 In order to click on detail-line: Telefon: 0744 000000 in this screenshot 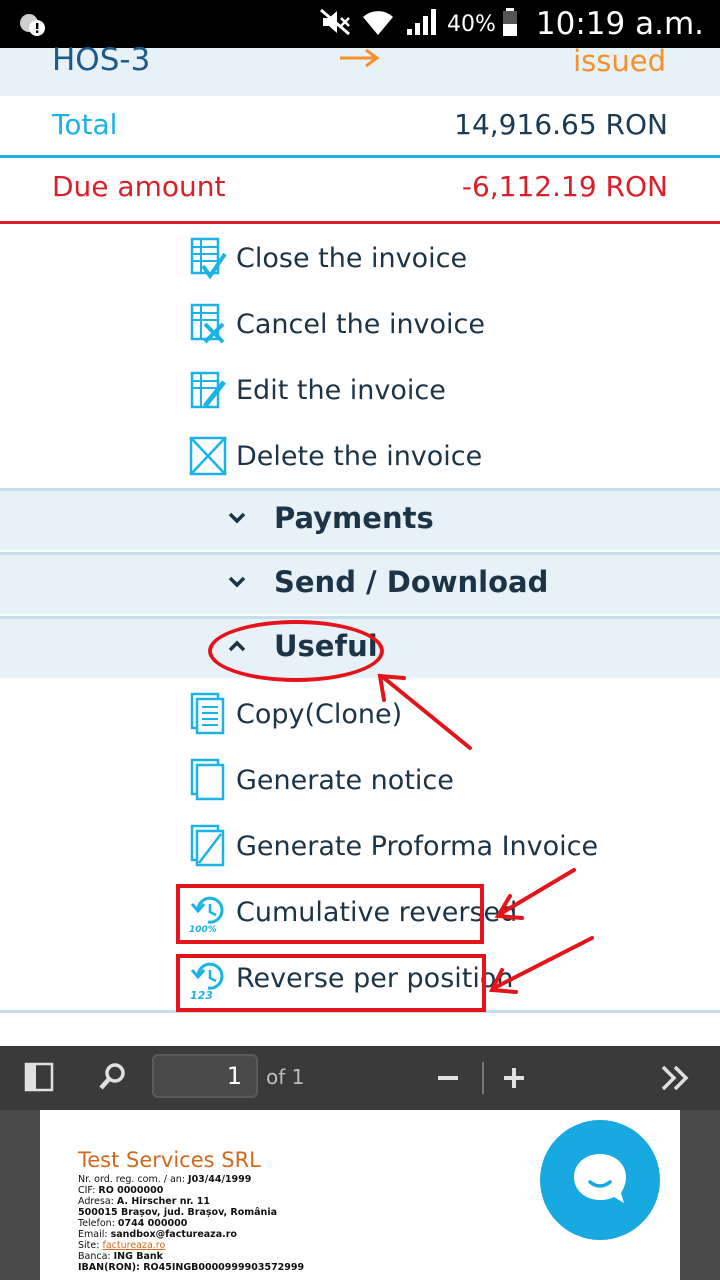, I will do `click(133, 1223)`.